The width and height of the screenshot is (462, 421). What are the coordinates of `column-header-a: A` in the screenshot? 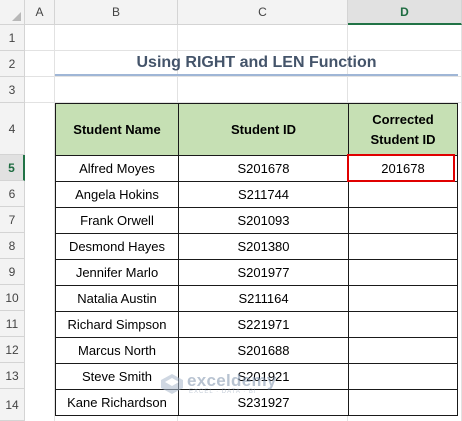 It's located at (40, 12).